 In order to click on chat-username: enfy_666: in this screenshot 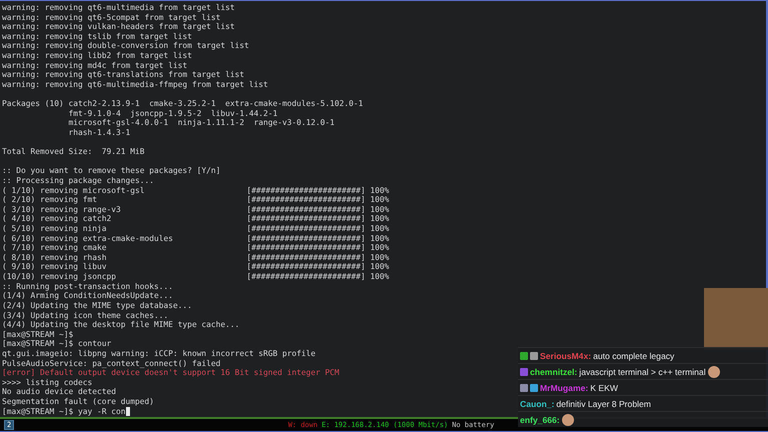, I will do `click(540, 419)`.